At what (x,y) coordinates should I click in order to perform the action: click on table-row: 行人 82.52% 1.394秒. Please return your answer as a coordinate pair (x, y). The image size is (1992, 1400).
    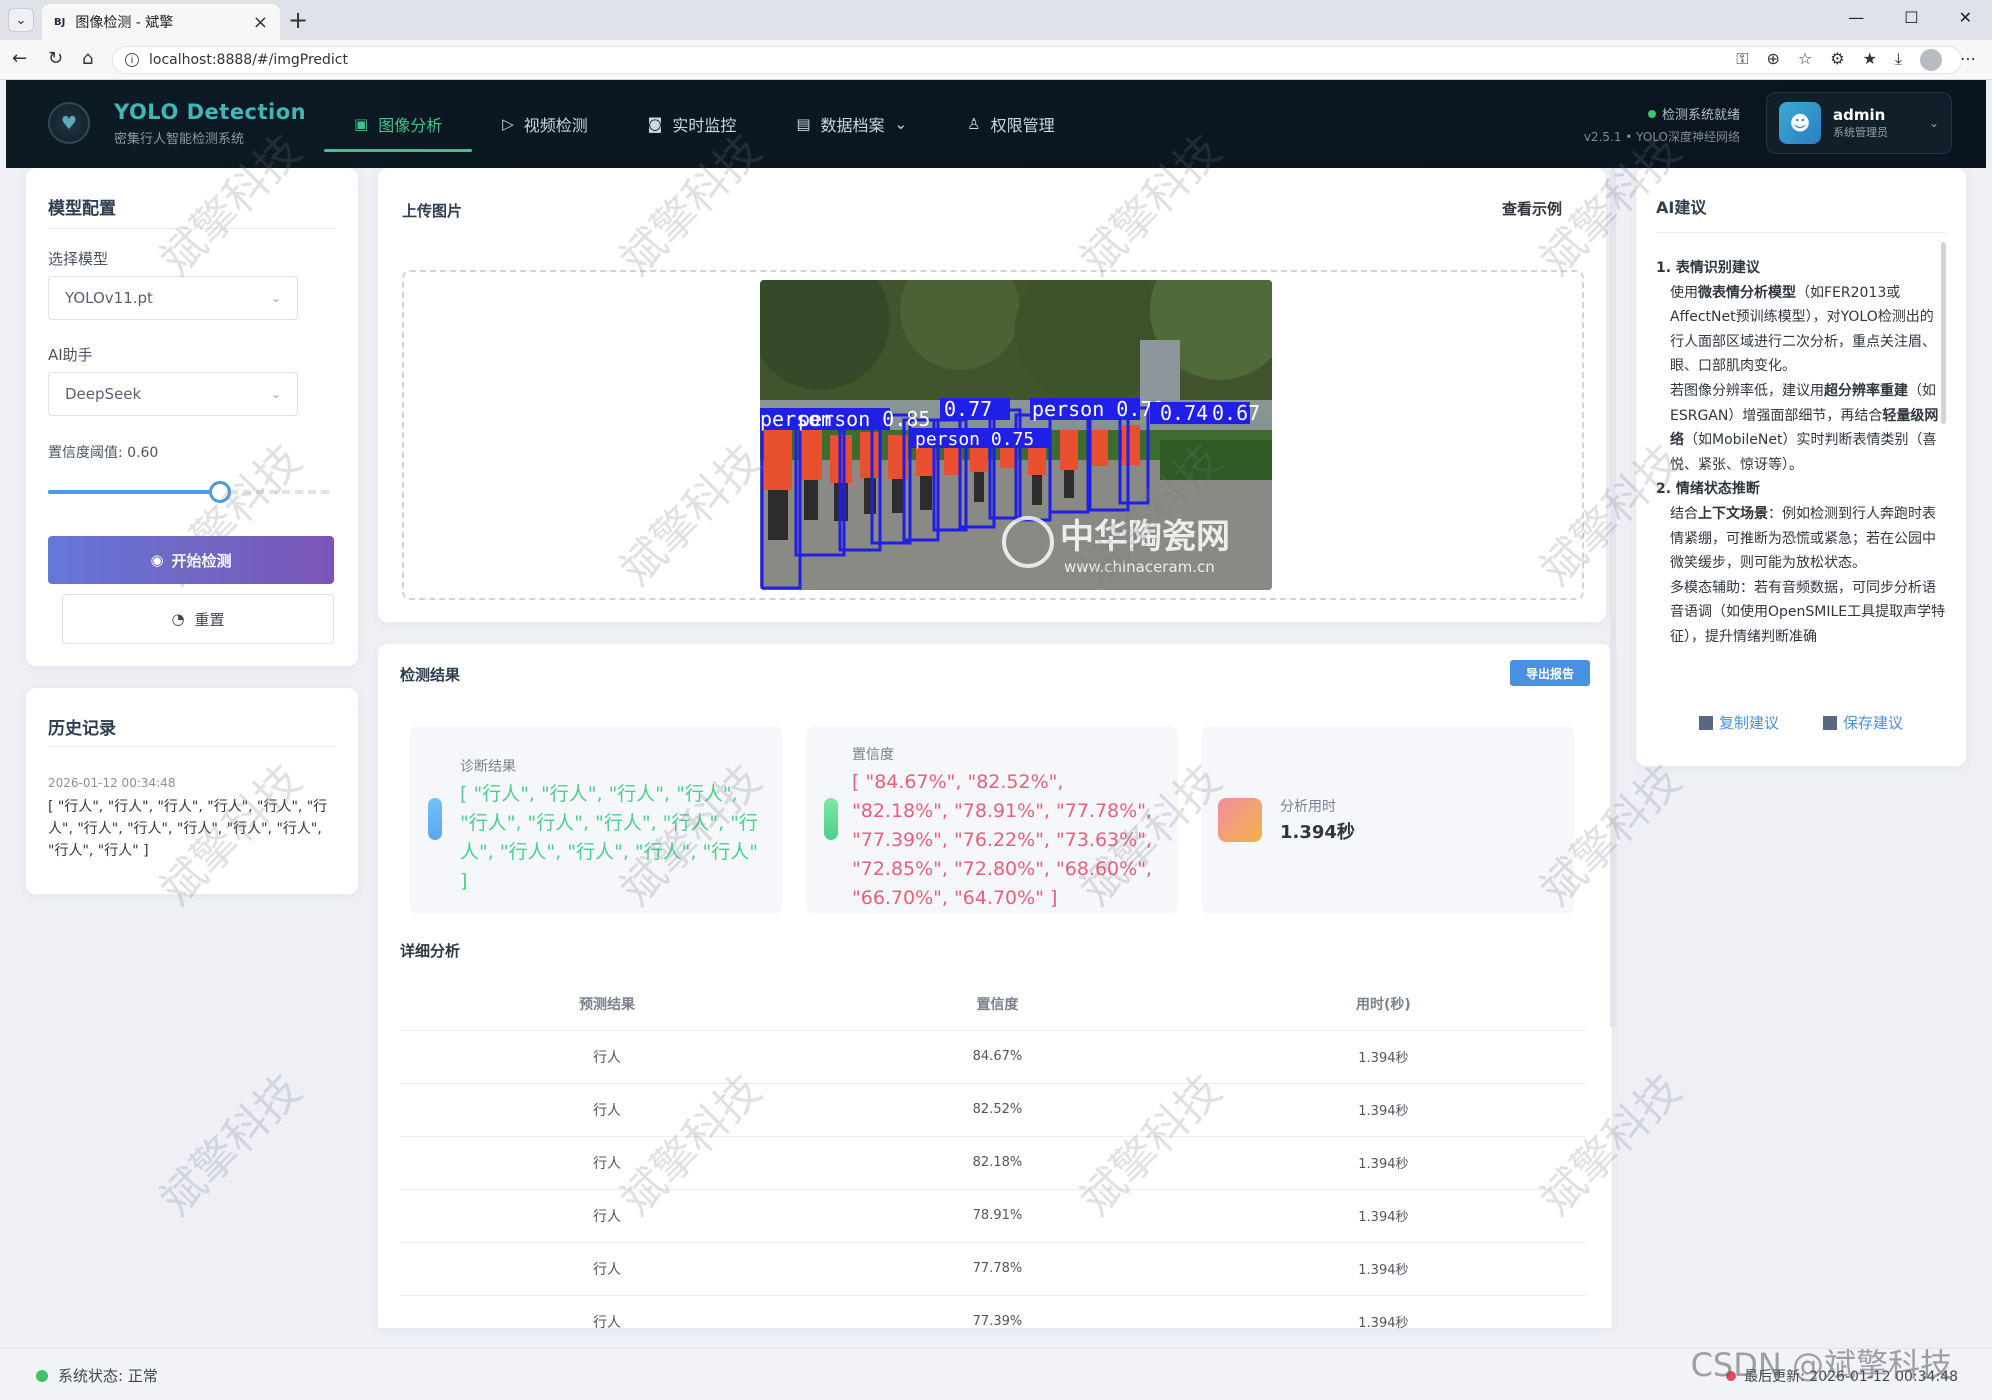
    Looking at the image, I should click on (993, 1110).